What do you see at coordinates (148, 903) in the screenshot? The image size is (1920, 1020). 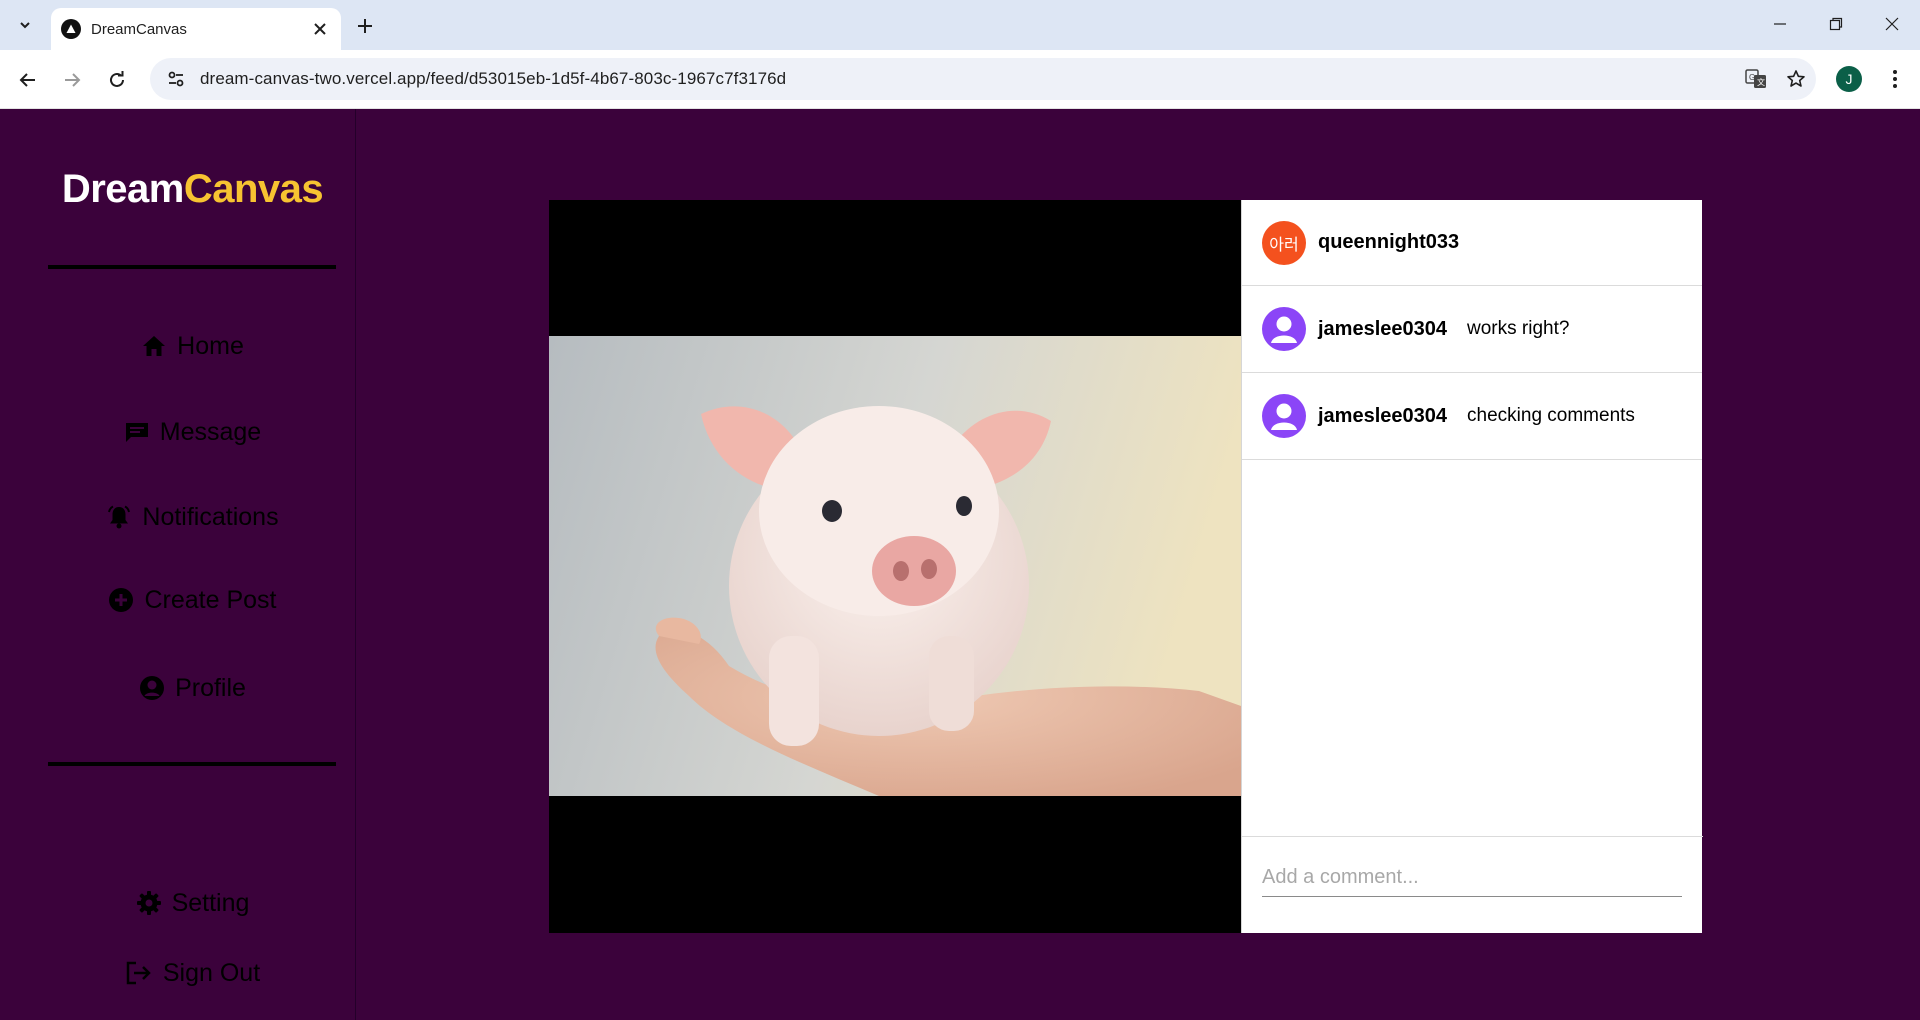 I see `gear-icon` at bounding box center [148, 903].